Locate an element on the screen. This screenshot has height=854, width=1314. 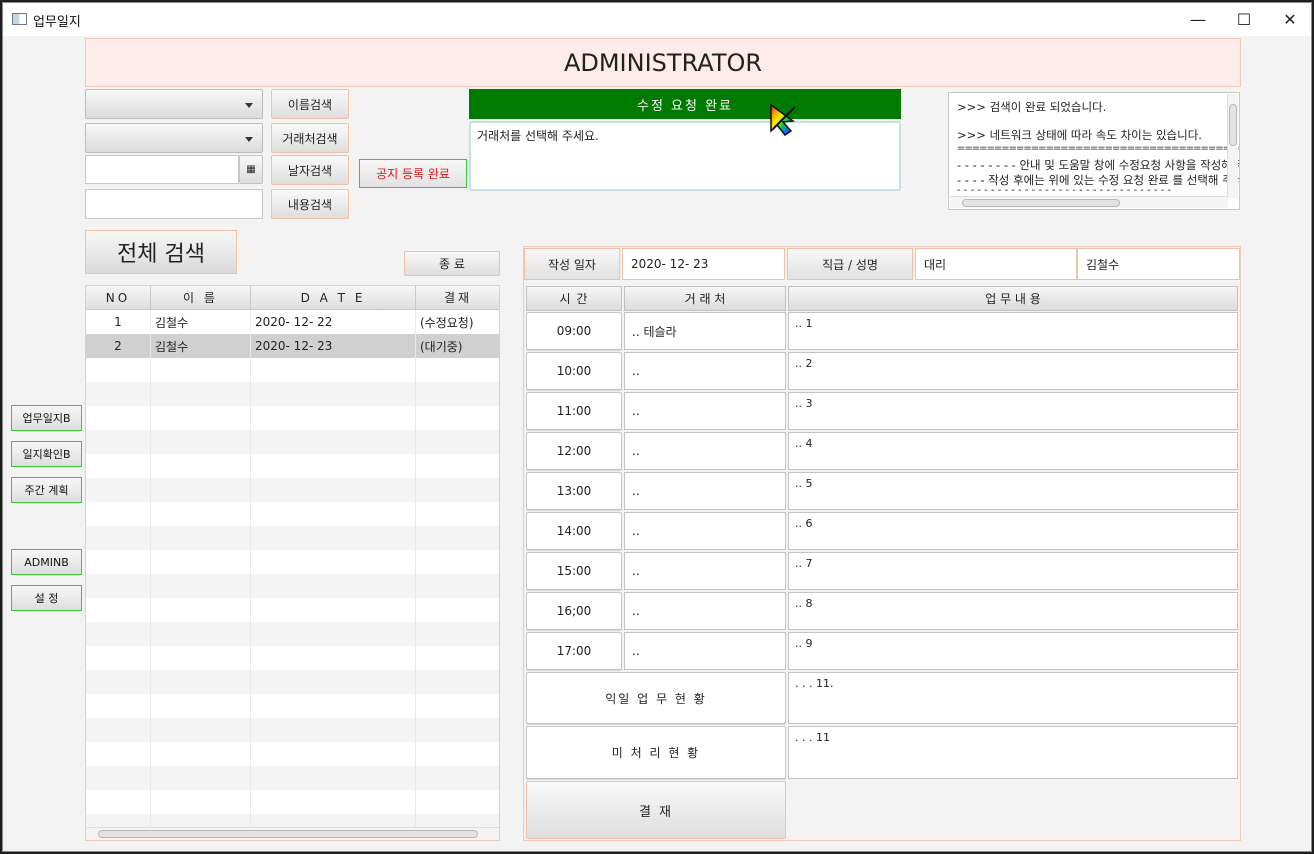
log-vertical-scrollbar is located at coordinates (1232, 146).